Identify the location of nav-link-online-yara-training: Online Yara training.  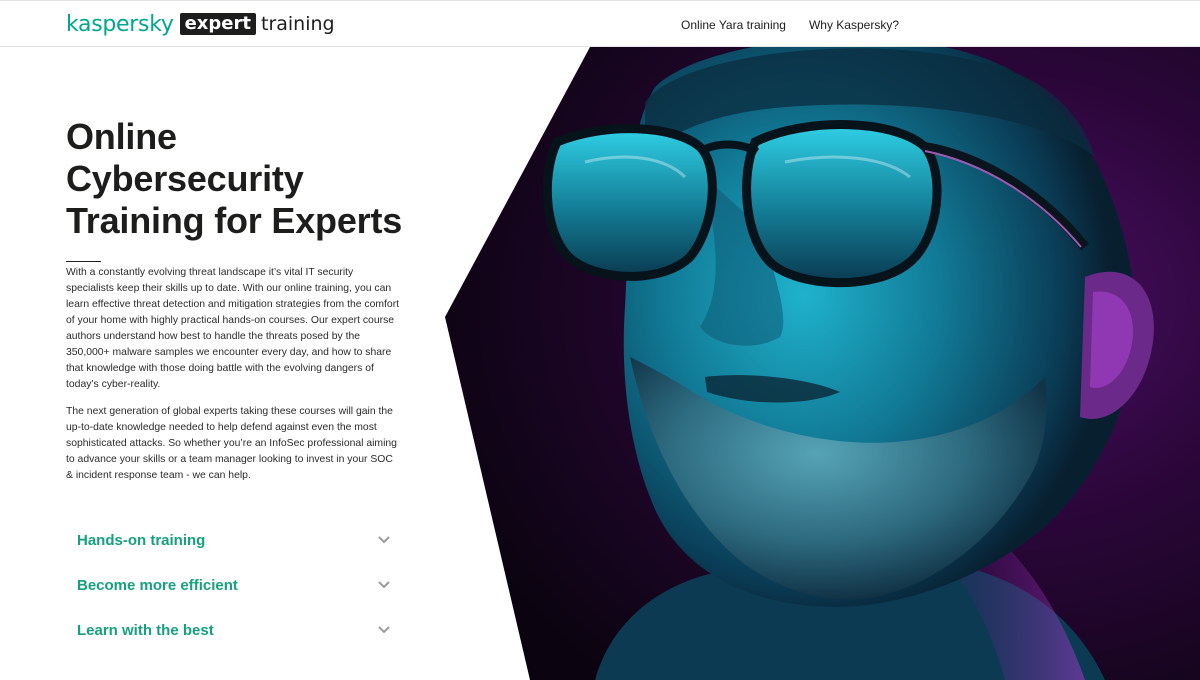
(733, 25).